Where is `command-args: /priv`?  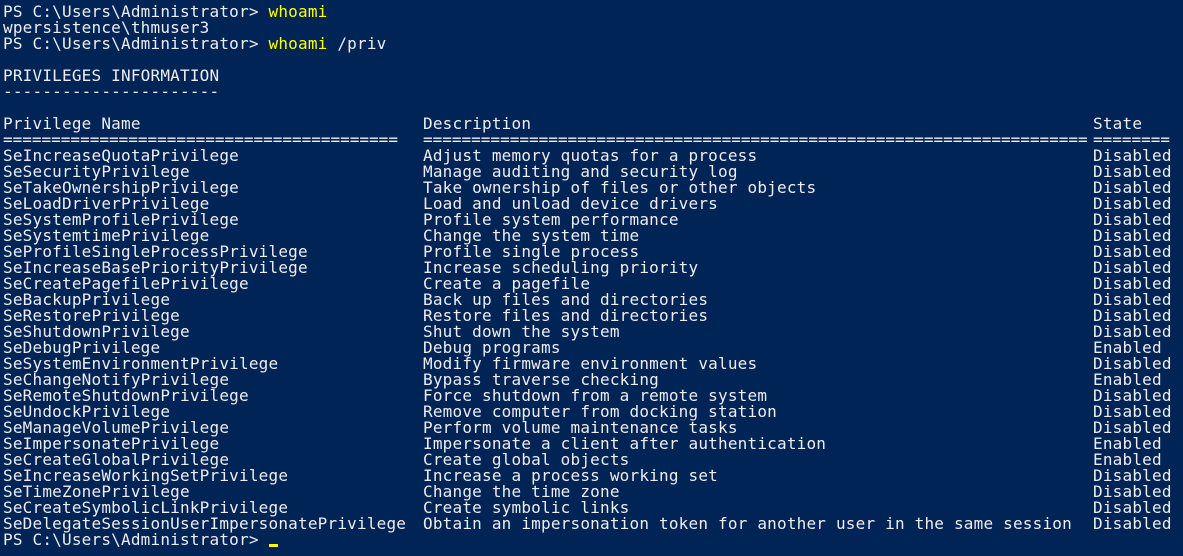
command-args: /priv is located at coordinates (357, 43).